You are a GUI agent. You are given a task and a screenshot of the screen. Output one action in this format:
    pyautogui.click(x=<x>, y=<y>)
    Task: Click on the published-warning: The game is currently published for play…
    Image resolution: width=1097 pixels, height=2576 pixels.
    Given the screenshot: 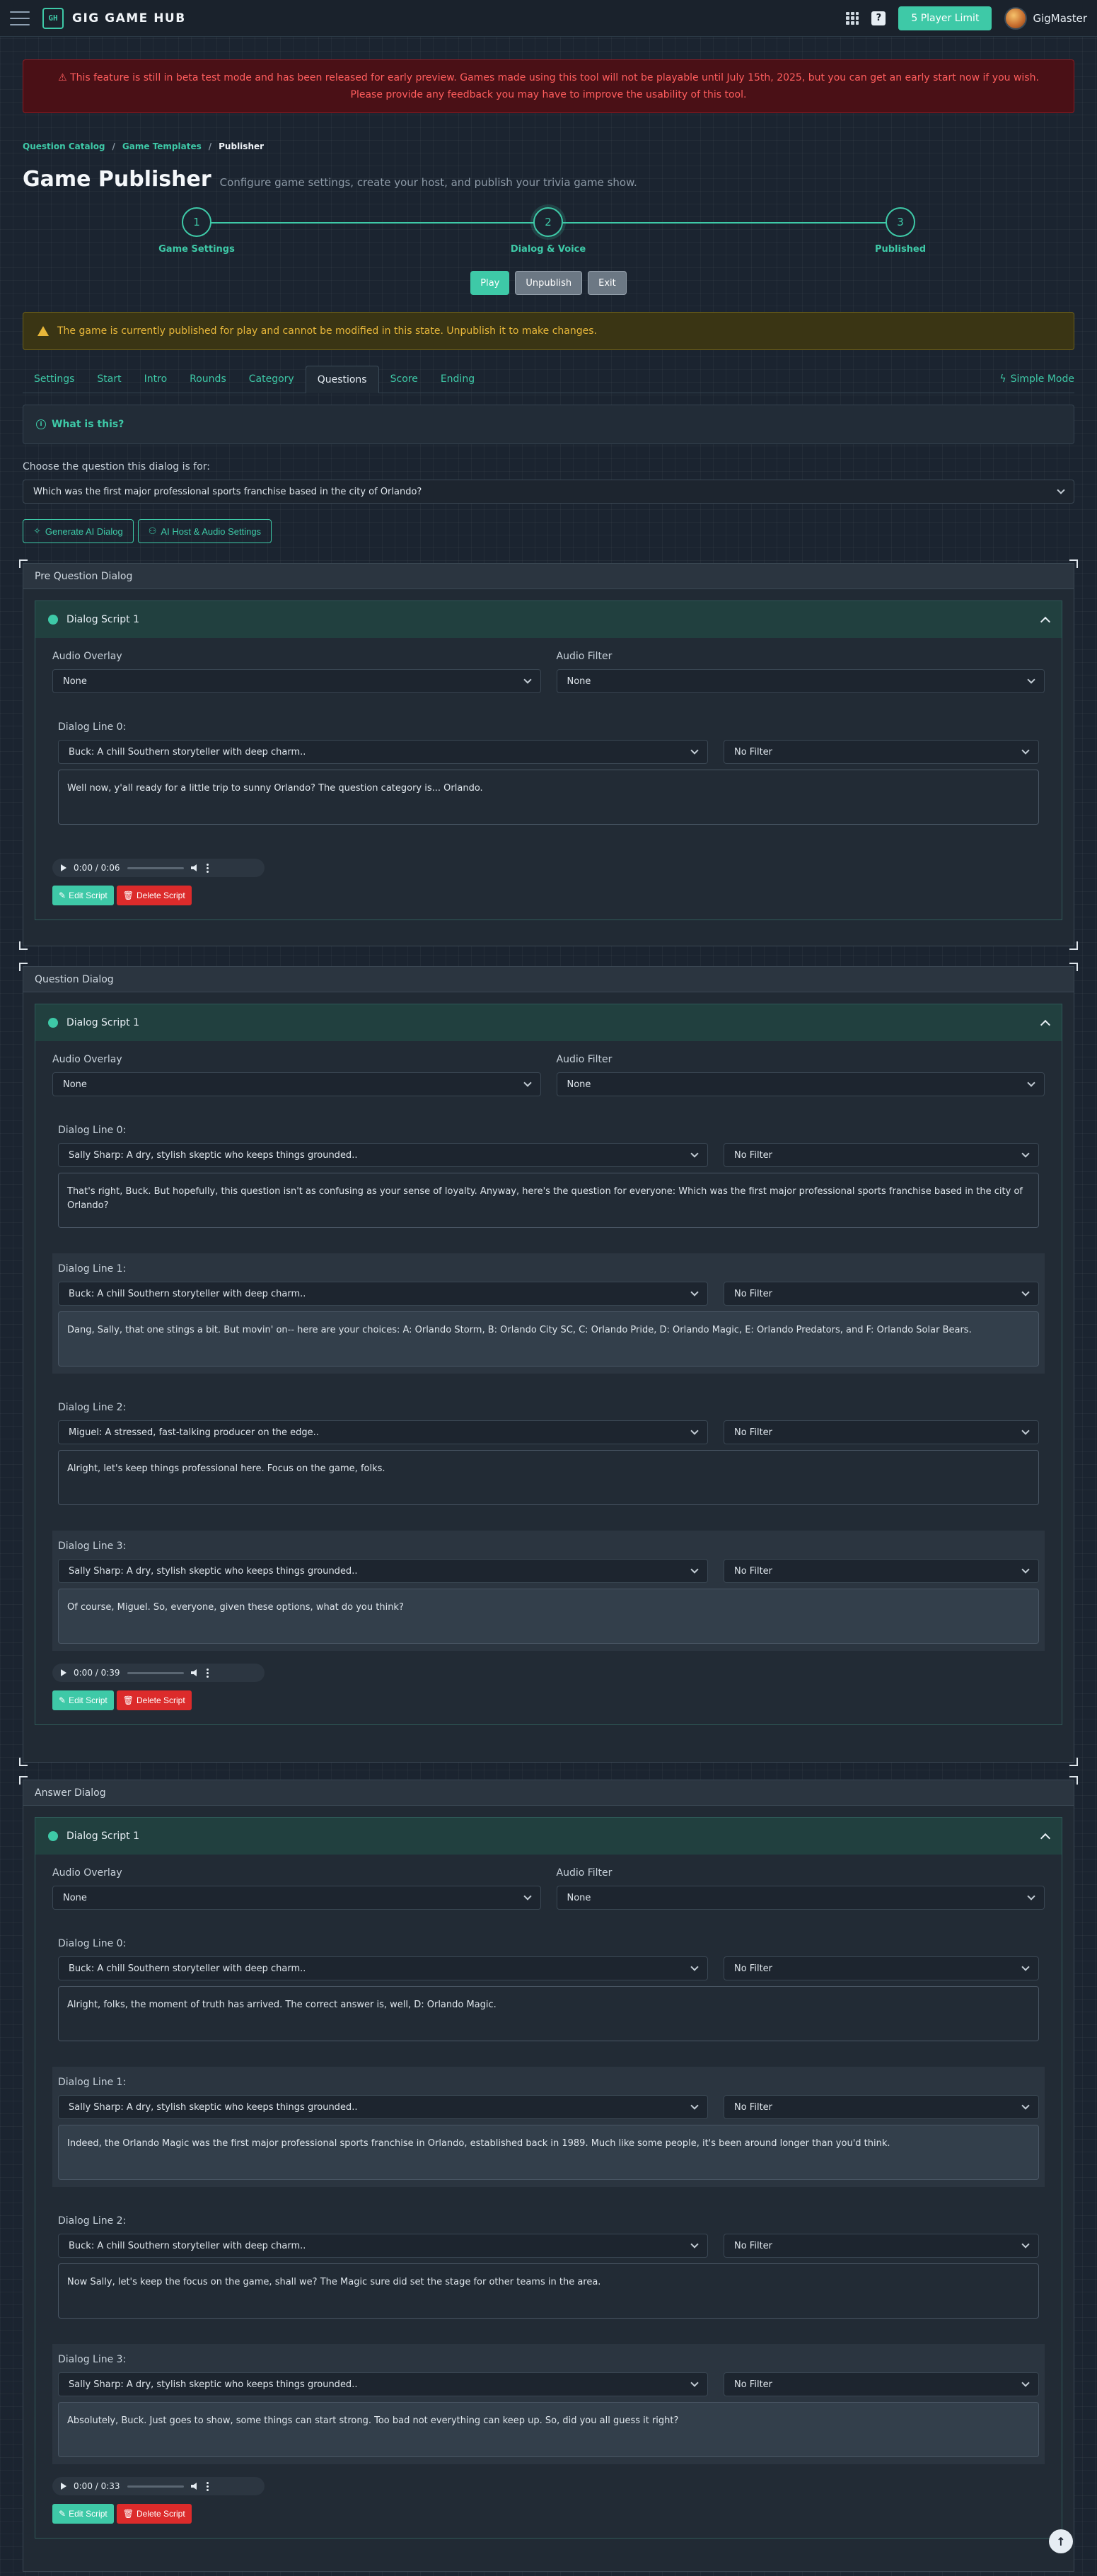 What is the action you would take?
    pyautogui.click(x=548, y=331)
    